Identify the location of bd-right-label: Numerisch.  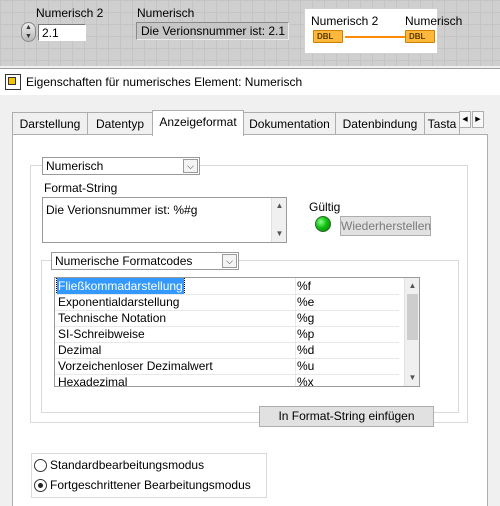
(434, 21).